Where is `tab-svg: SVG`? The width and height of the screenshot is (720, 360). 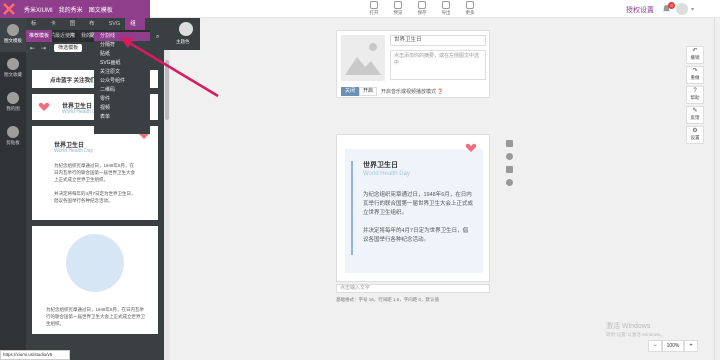 tab-svg: SVG is located at coordinates (115, 24).